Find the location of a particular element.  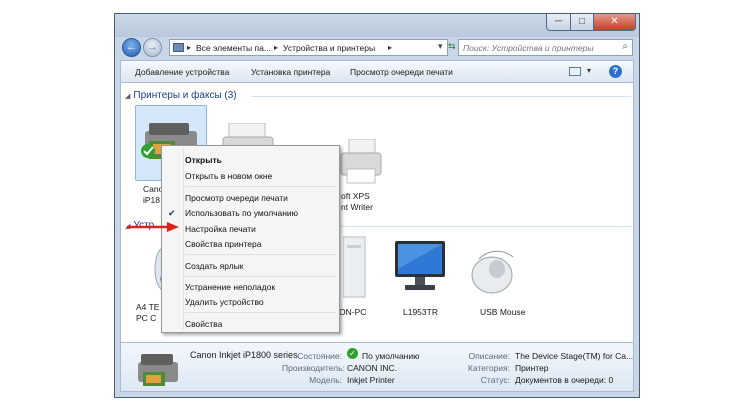

minimize-button: ─ is located at coordinates (558, 22).